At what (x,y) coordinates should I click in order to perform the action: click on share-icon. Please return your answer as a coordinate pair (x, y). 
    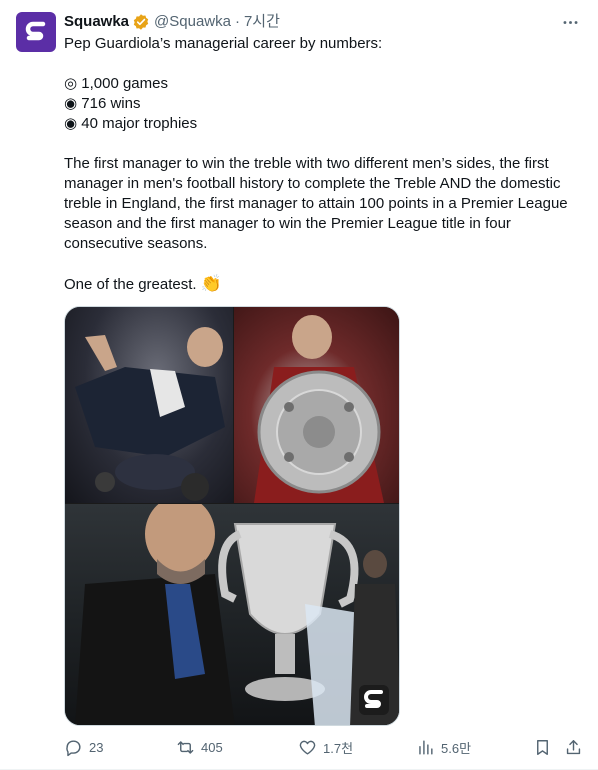
    Looking at the image, I should click on (573, 746).